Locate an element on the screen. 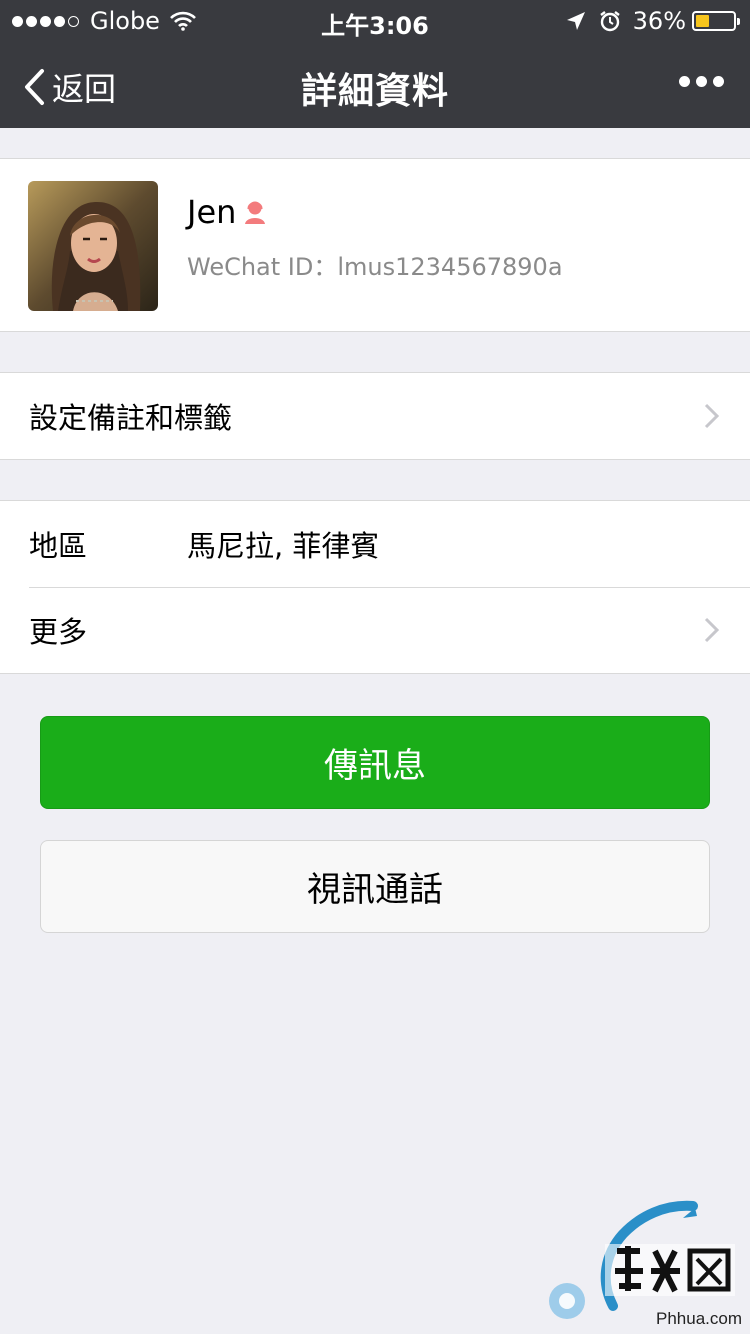 Image resolution: width=750 pixels, height=1334 pixels. remark-group: 設定備註和標籤 is located at coordinates (375, 416).